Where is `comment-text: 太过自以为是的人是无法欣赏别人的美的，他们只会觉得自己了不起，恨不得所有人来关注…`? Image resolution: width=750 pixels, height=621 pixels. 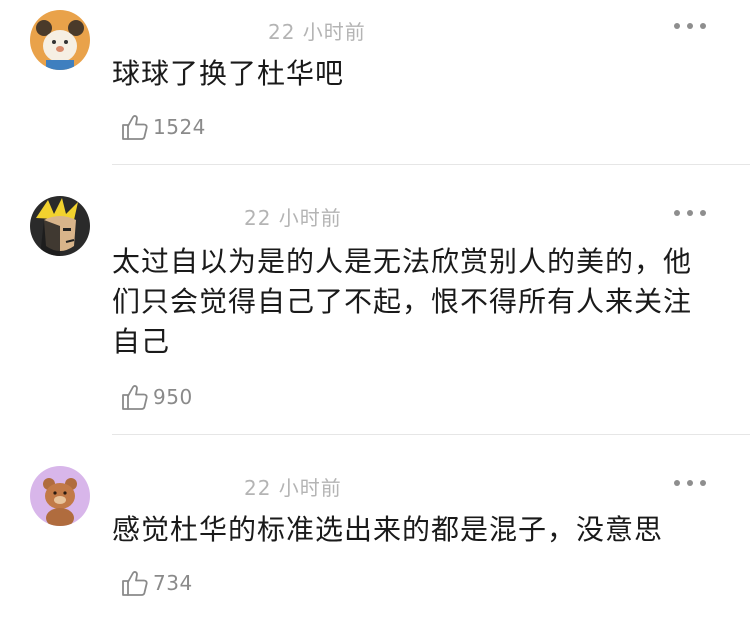
comment-text: 太过自以为是的人是无法欣赏别人的美的，他们只会觉得自己了不起，恨不得所有人来关注… is located at coordinates (402, 301).